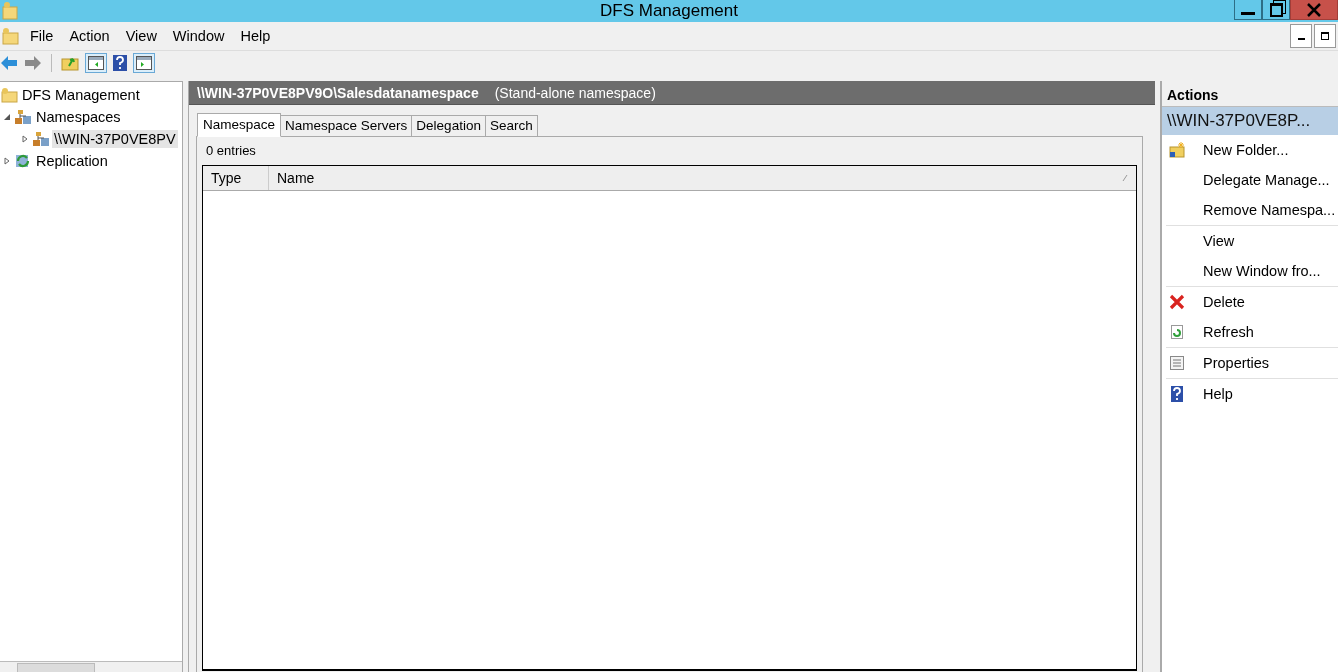  I want to click on tab: Namespace, so click(239, 125).